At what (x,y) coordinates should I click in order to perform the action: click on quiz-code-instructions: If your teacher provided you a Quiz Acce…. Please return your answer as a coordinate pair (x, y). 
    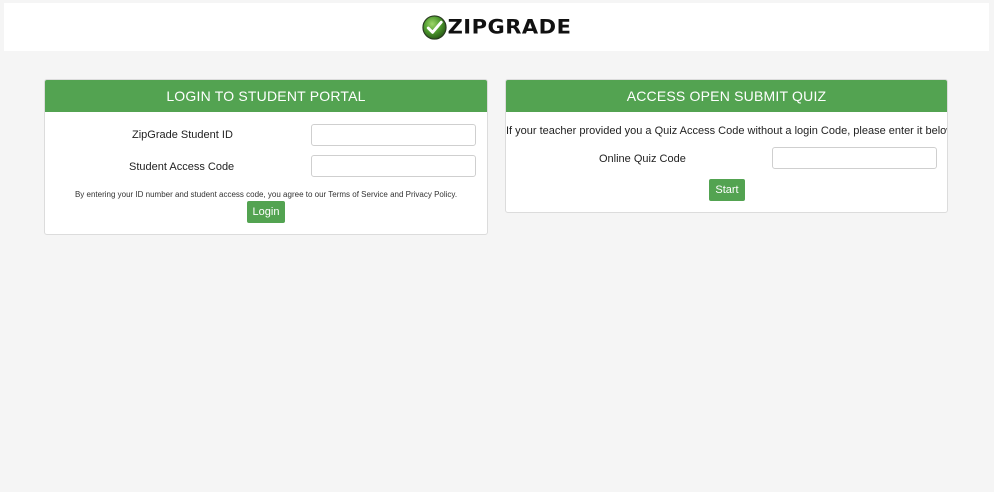
    Looking at the image, I should click on (727, 131).